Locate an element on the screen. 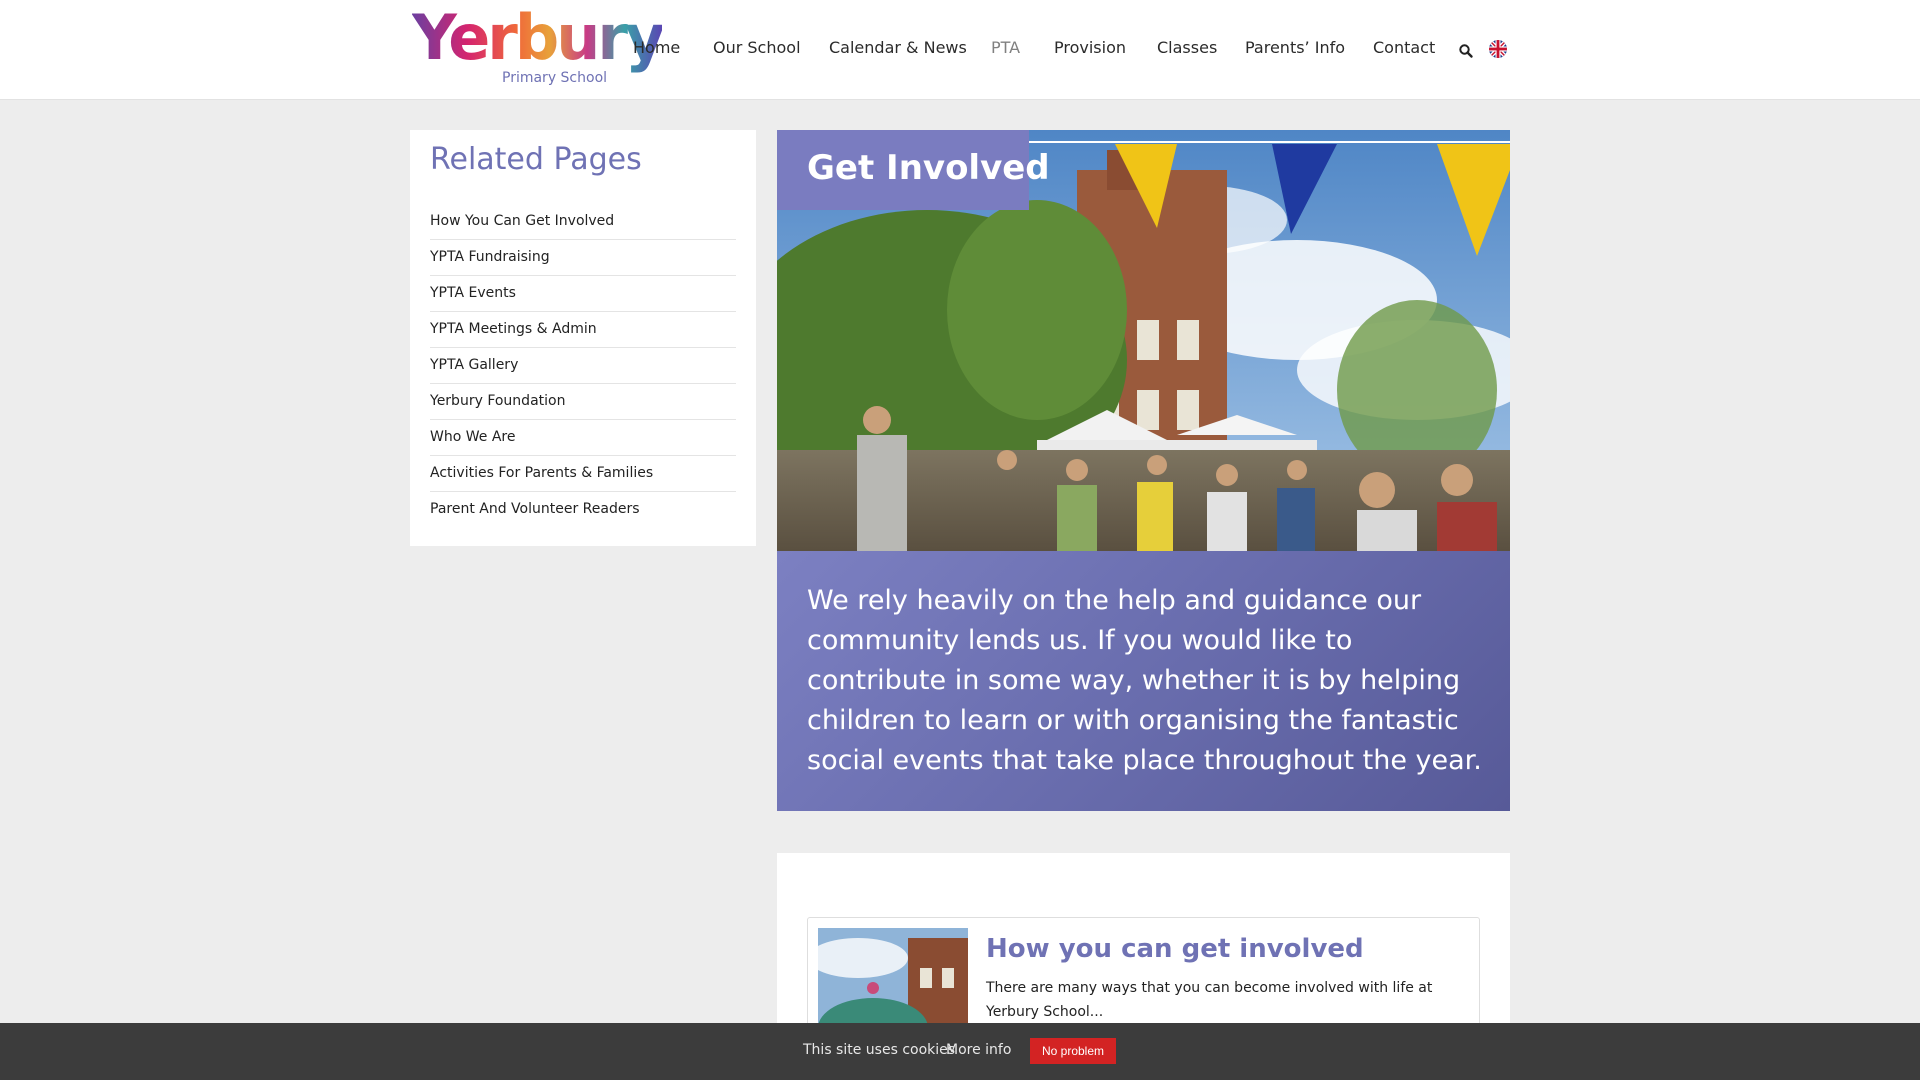 The height and width of the screenshot is (1080, 1920). sidebar-item-who-we-are: Who We Are is located at coordinates (583, 438).